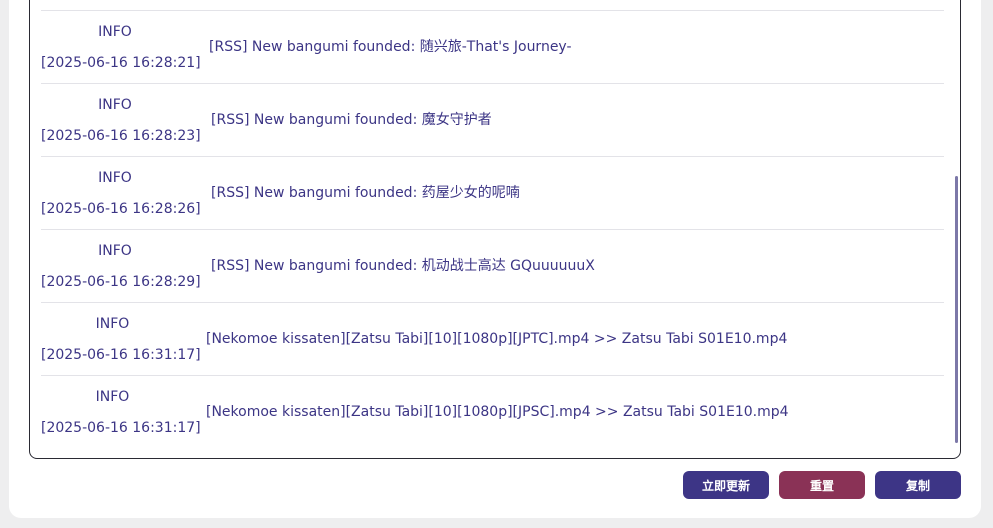 The width and height of the screenshot is (993, 528). What do you see at coordinates (918, 485) in the screenshot?
I see `copy-button: 复制` at bounding box center [918, 485].